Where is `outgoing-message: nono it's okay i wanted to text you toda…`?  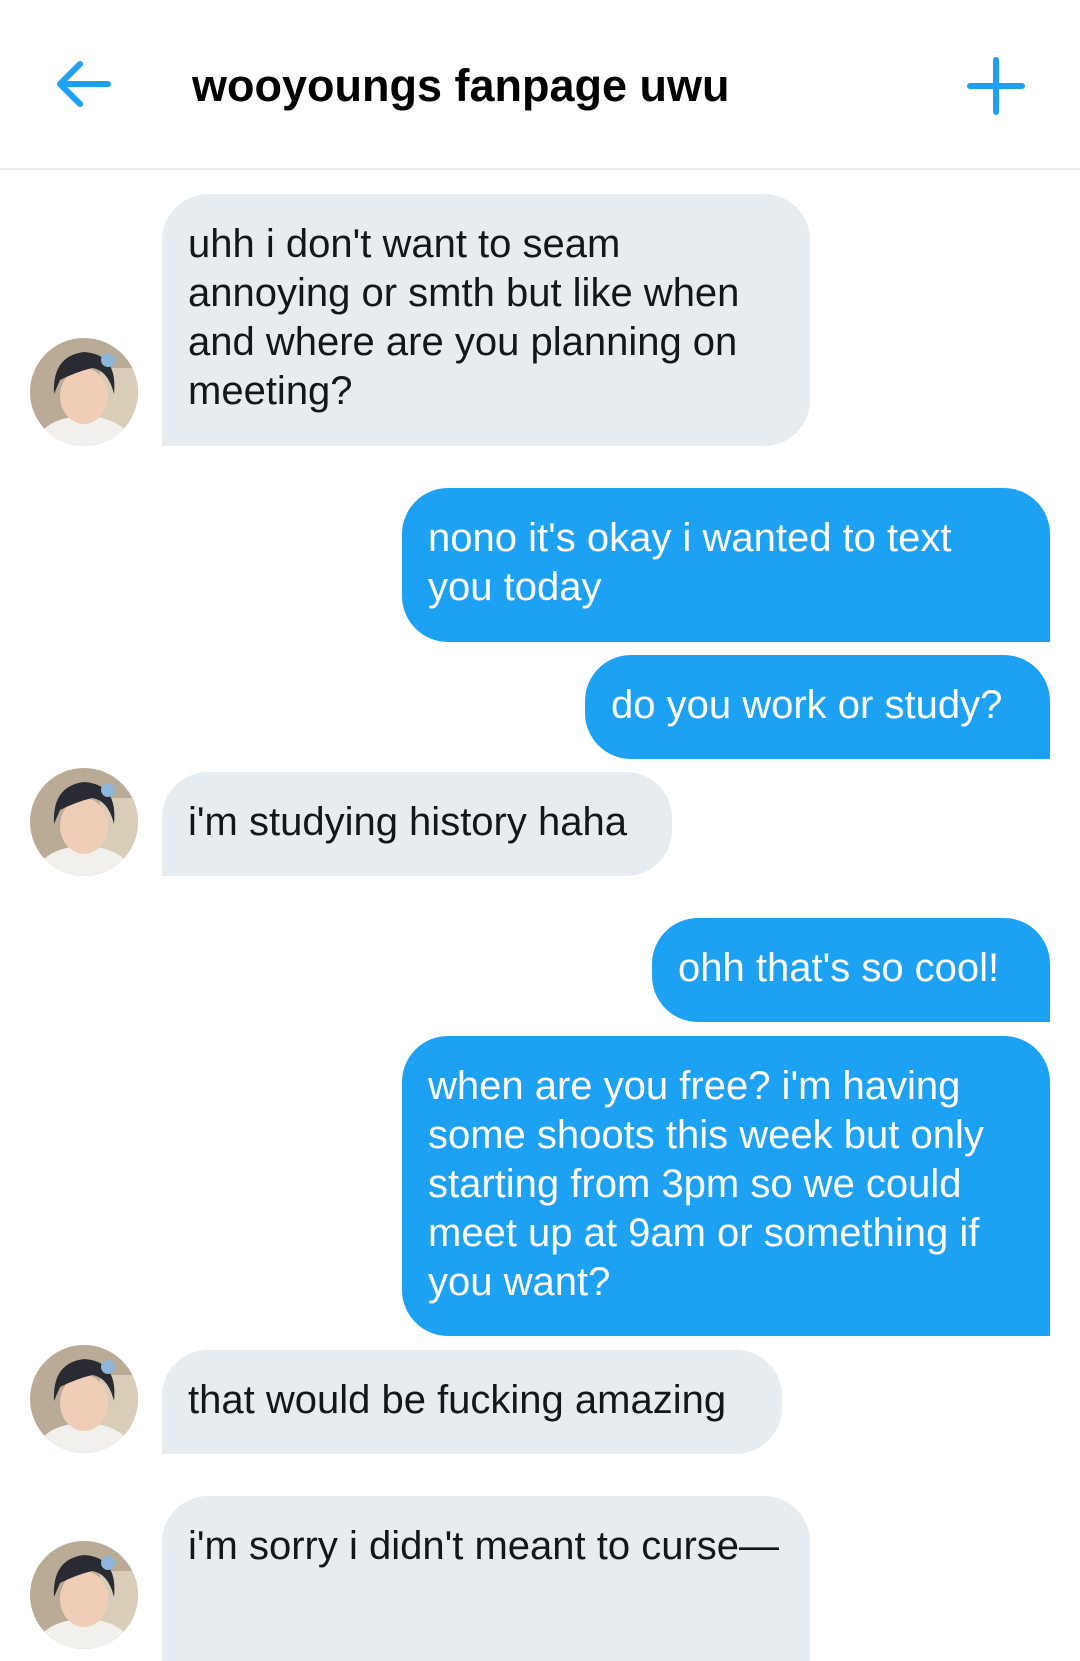 outgoing-message: nono it's okay i wanted to text you toda… is located at coordinates (726, 565).